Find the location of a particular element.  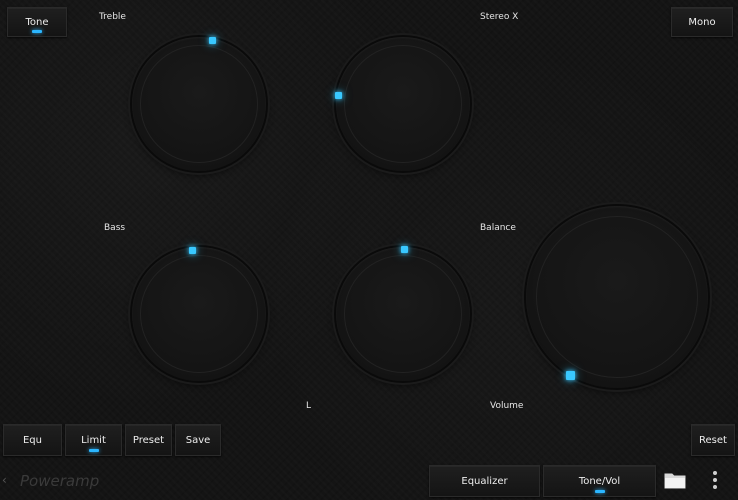

balance-knob-face is located at coordinates (403, 314).